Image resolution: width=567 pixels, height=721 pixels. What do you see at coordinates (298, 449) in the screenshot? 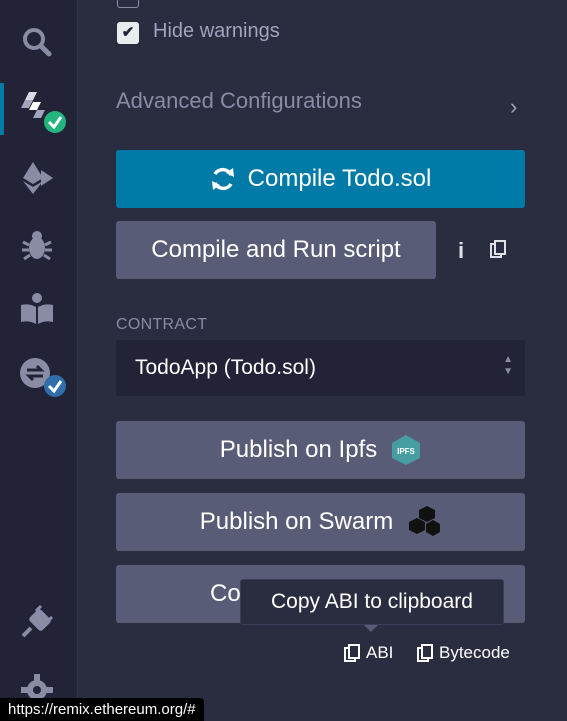
I see `publish-ipfs-label: Publish on Ipfs` at bounding box center [298, 449].